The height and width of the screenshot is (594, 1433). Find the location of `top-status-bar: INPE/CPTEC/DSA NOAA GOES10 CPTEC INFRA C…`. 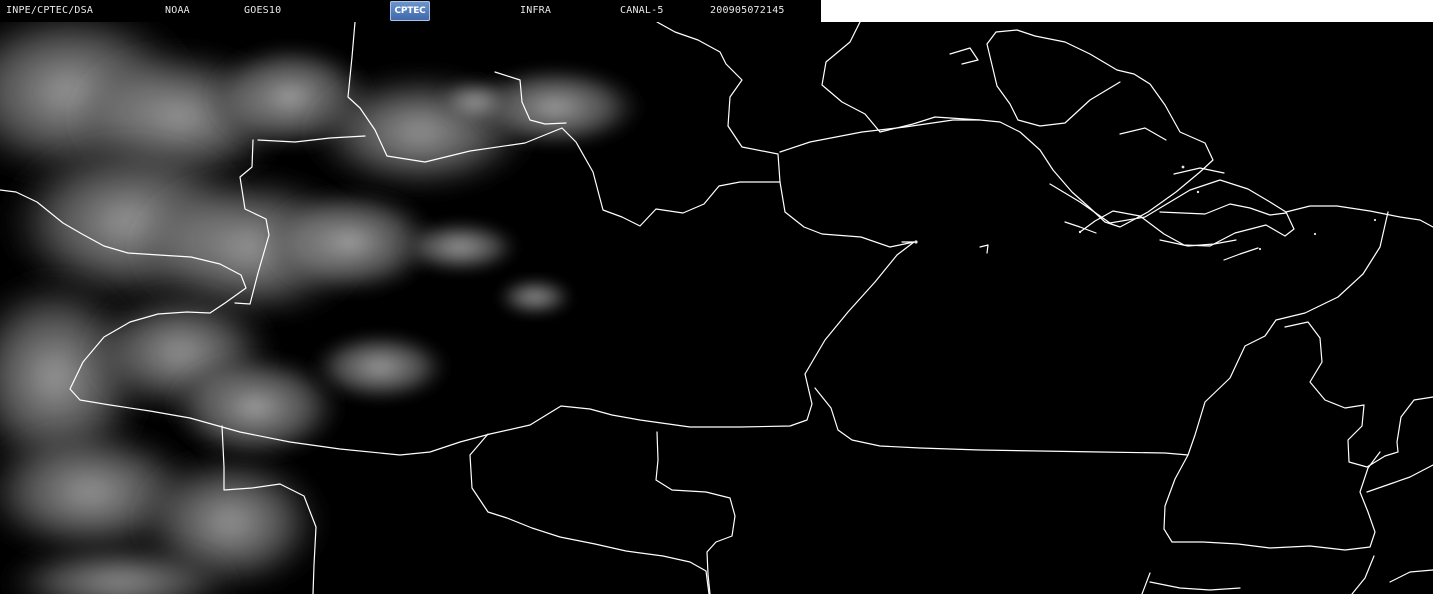

top-status-bar: INPE/CPTEC/DSA NOAA GOES10 CPTEC INFRA C… is located at coordinates (410, 11).